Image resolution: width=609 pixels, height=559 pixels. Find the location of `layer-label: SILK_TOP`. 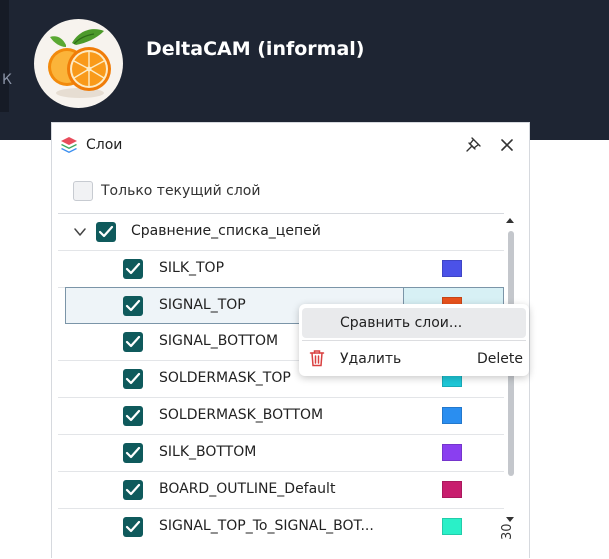

layer-label: SILK_TOP is located at coordinates (192, 268).